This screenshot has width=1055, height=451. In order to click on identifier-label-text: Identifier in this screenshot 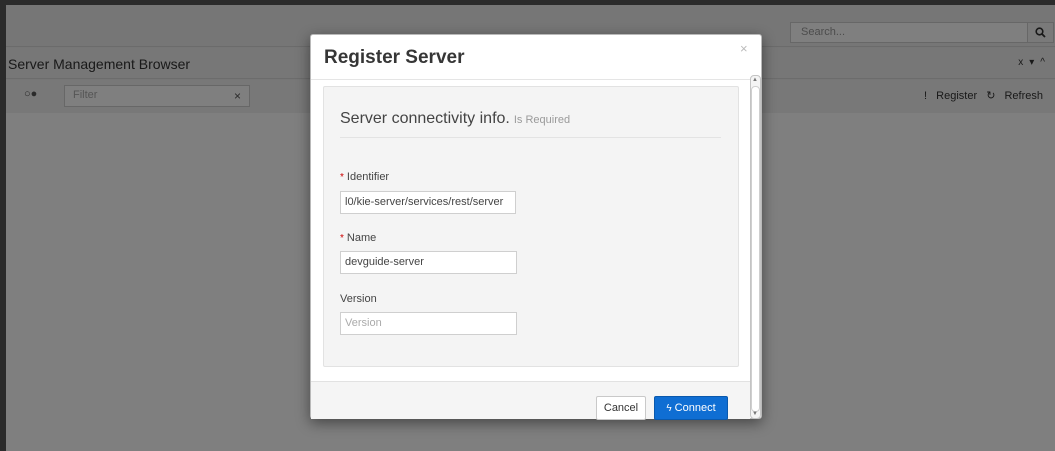, I will do `click(368, 177)`.